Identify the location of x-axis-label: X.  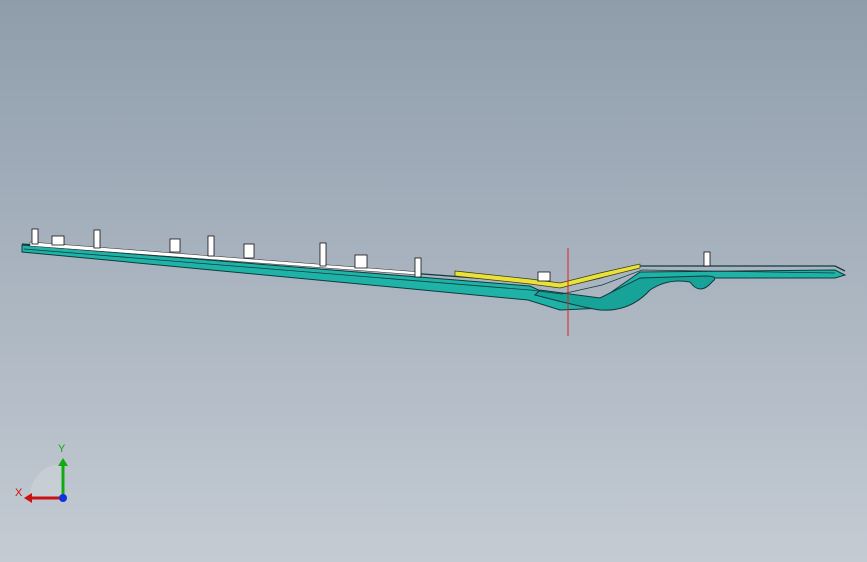
(19, 493).